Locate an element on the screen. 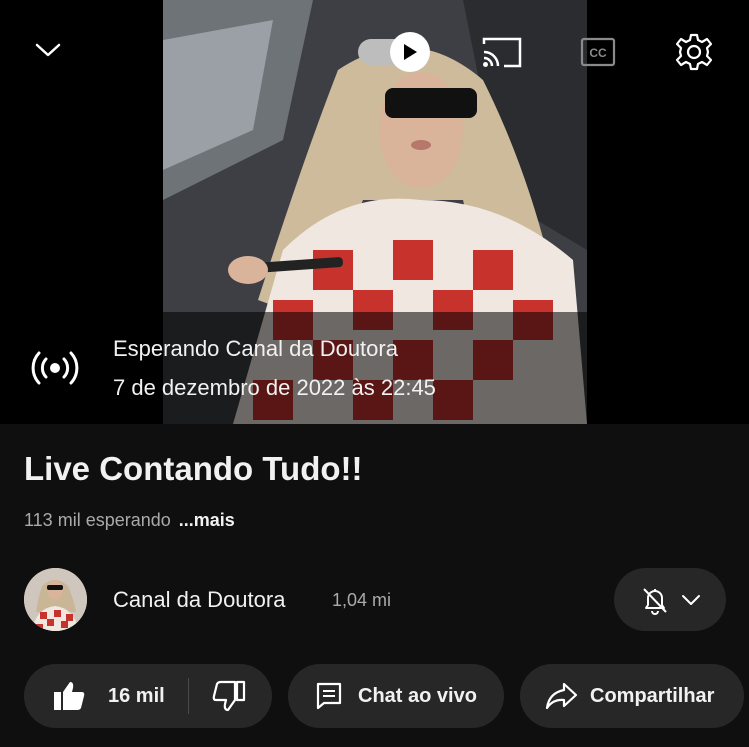 This screenshot has height=747, width=749. waiting-count: 113 mil esperando is located at coordinates (97, 520).